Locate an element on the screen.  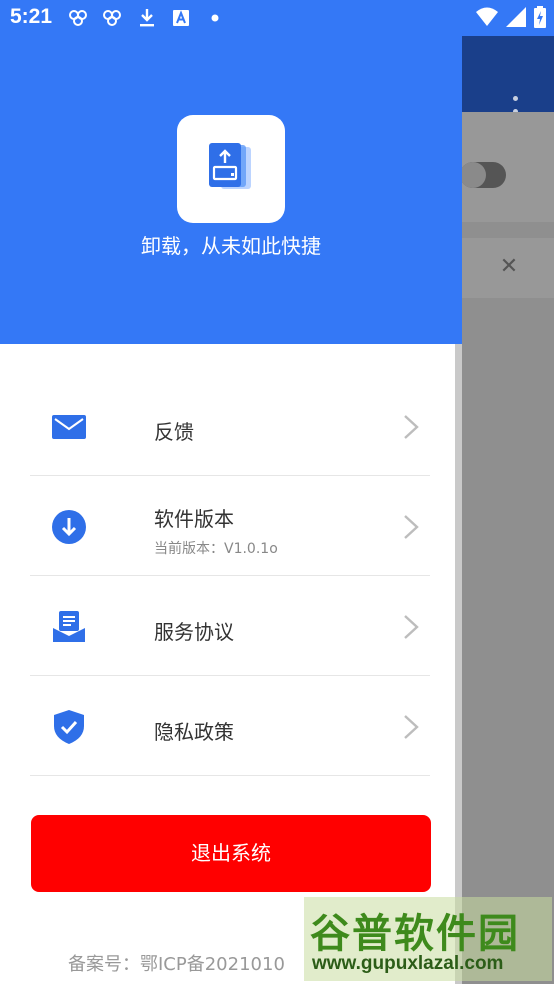
menu-item-service-agreement: 服务协议 is located at coordinates (230, 626).